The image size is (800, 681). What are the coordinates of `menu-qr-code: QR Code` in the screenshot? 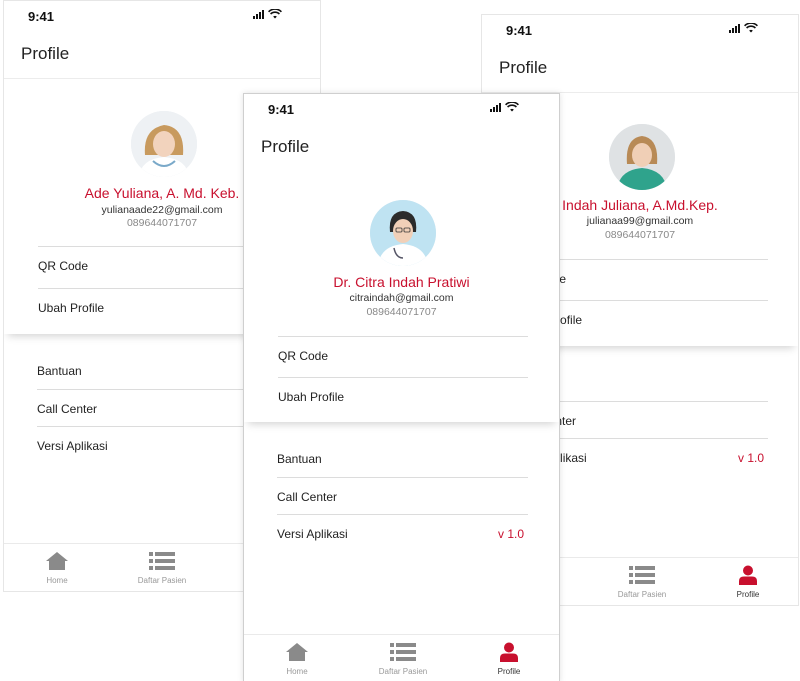 It's located at (403, 354).